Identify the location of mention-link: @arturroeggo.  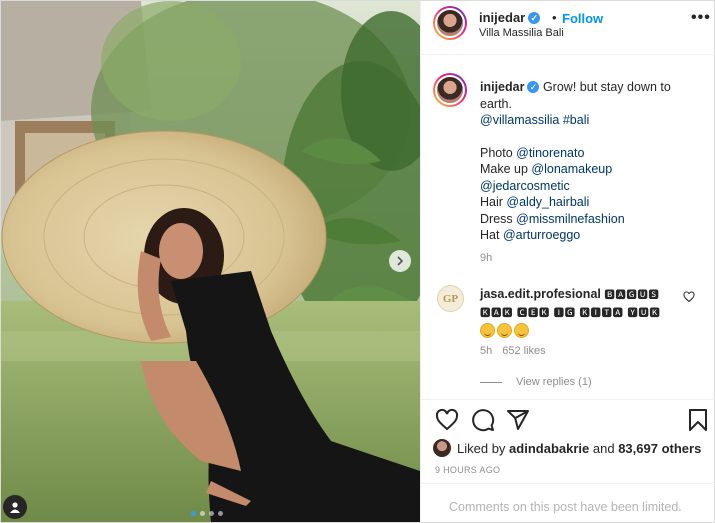
(541, 235).